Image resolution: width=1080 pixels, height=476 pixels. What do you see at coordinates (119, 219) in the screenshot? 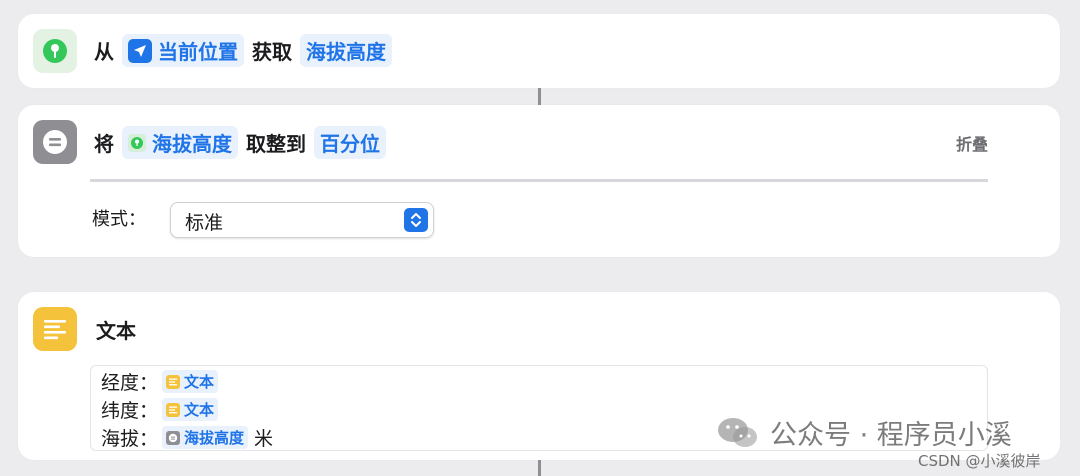
I see `mode-label: 模式：` at bounding box center [119, 219].